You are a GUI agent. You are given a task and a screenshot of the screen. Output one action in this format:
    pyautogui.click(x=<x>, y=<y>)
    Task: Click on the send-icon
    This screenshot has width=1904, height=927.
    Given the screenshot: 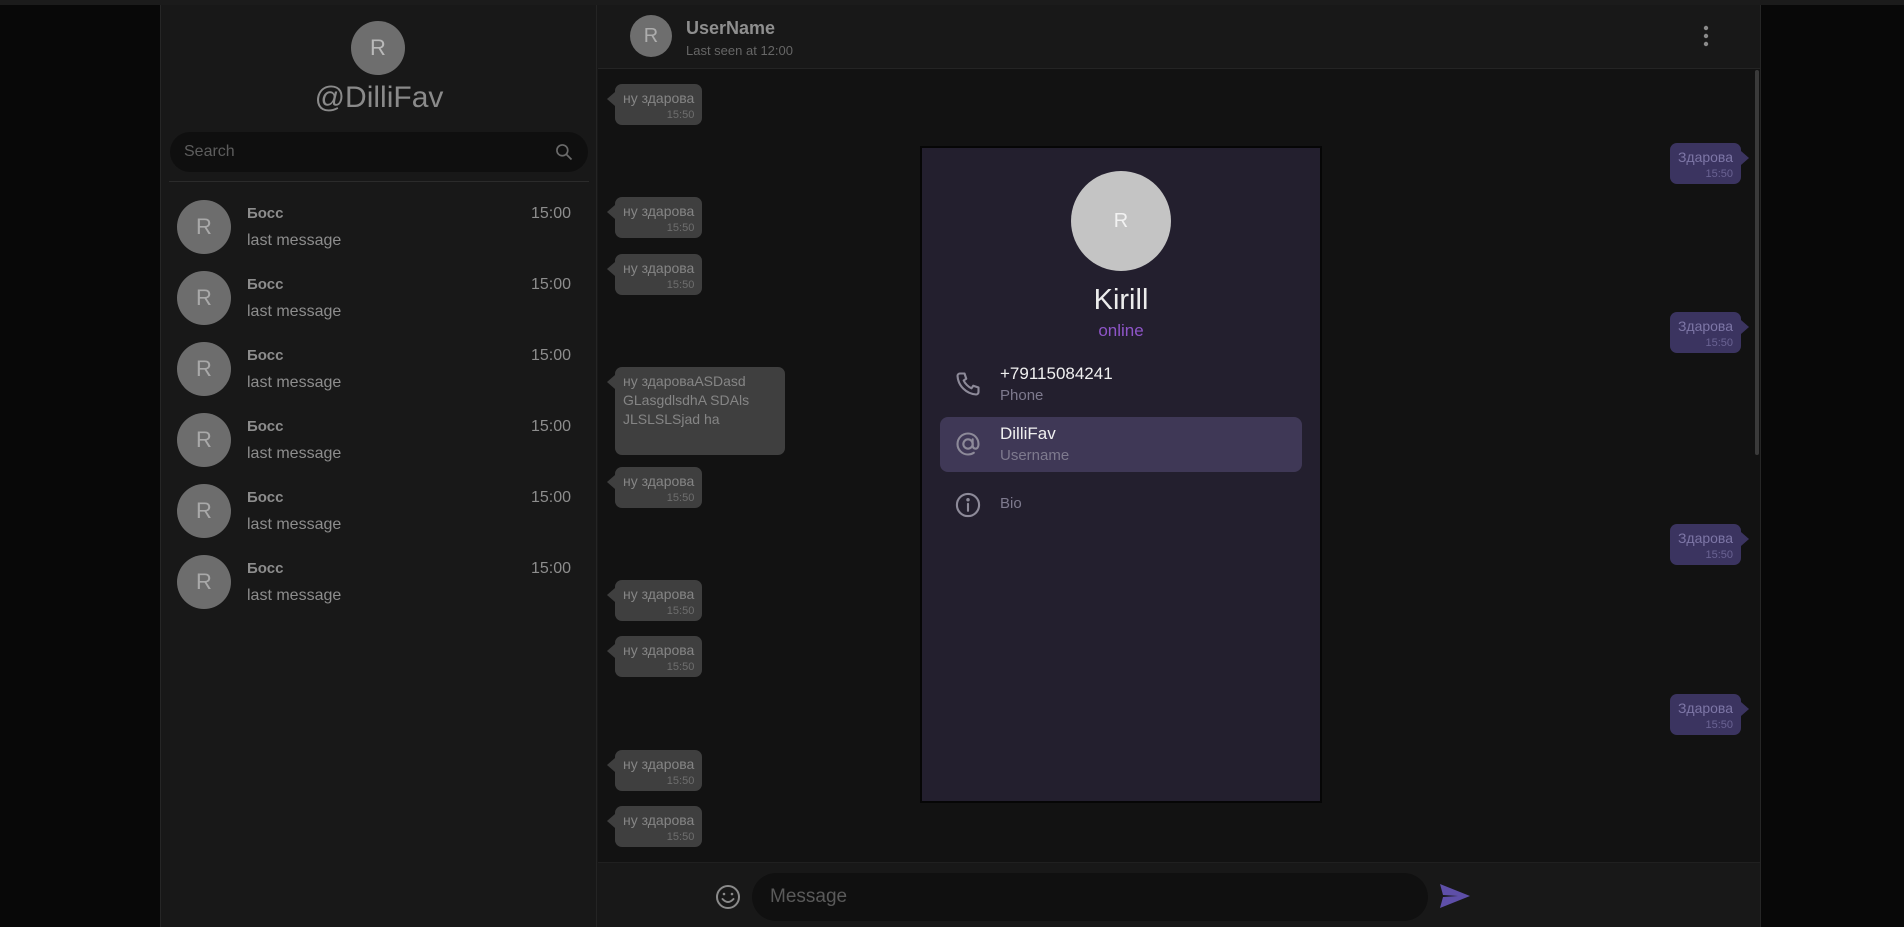 What is the action you would take?
    pyautogui.click(x=1455, y=896)
    